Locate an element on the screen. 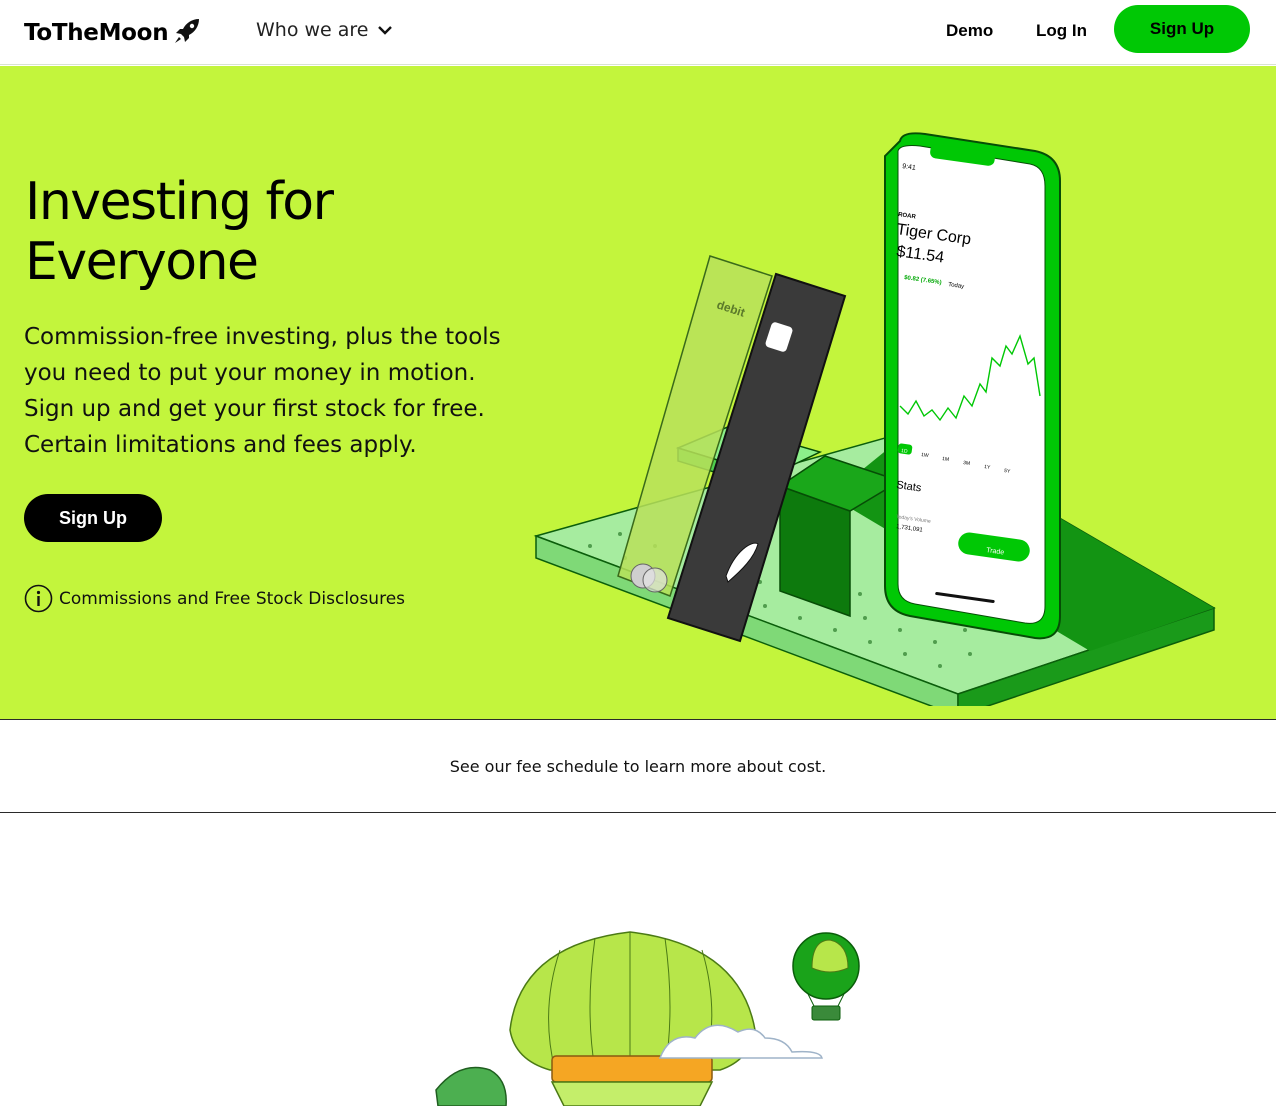 The image size is (1276, 1106). login-link: Log In is located at coordinates (1061, 31).